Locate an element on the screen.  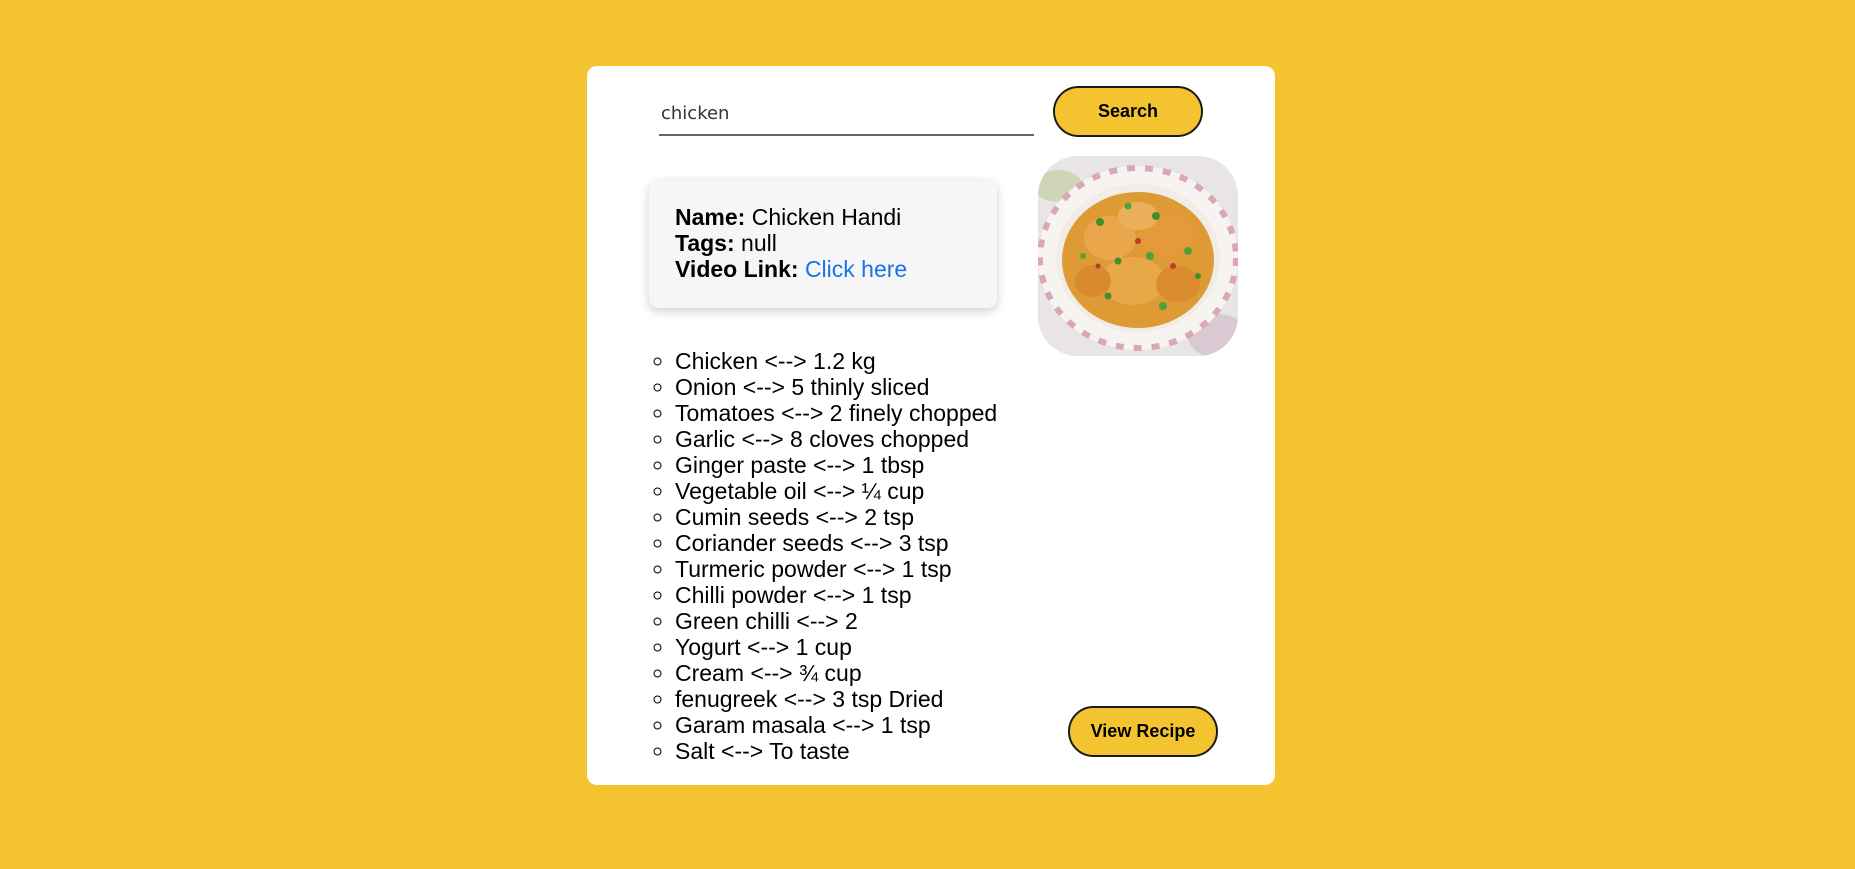
ingredient-item: Chilli powder <--> 1 tsp is located at coordinates (836, 595).